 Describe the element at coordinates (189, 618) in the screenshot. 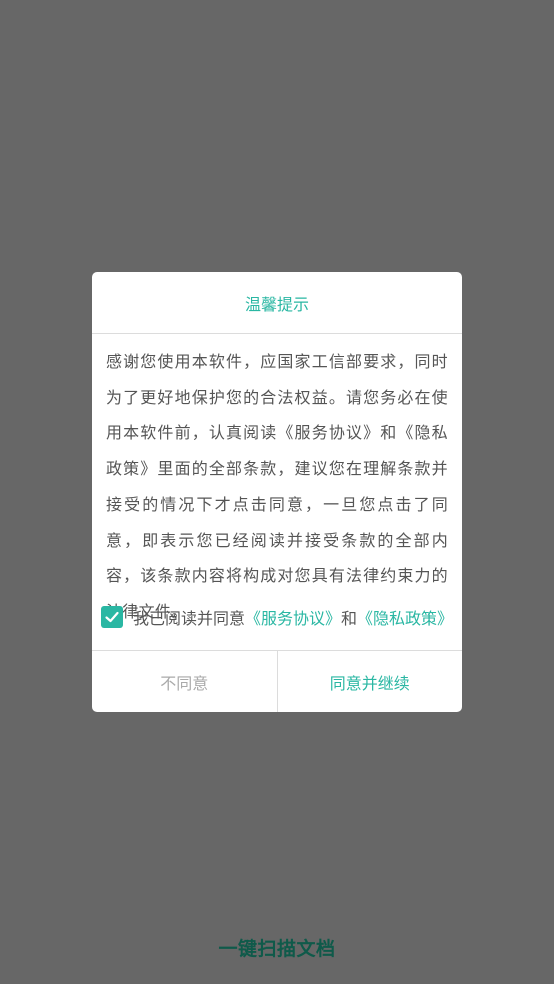

I see `agreement-prefix: 我已阅读并同意` at that location.